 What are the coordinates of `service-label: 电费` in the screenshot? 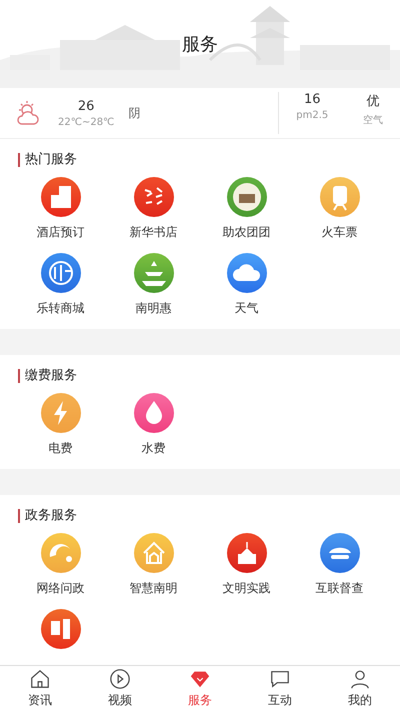 It's located at (60, 448).